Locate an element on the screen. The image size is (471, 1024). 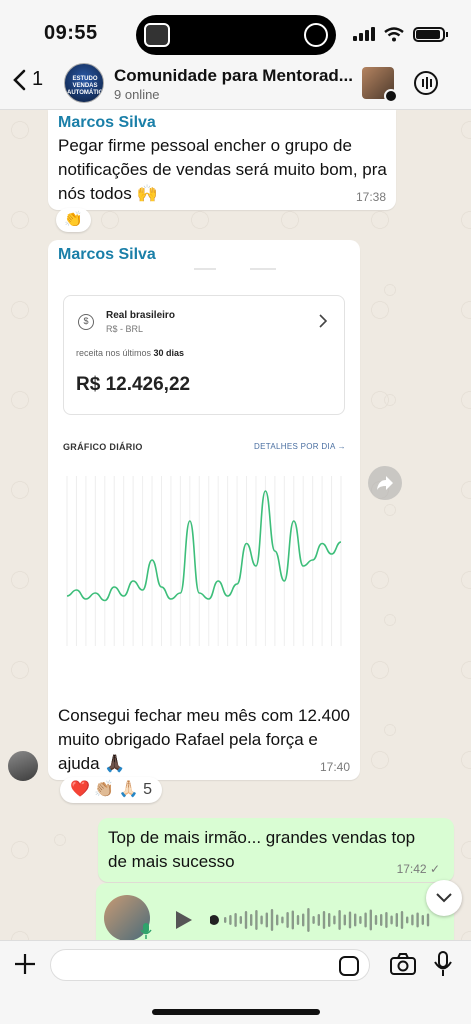
chevron-right-icon is located at coordinates (323, 321).